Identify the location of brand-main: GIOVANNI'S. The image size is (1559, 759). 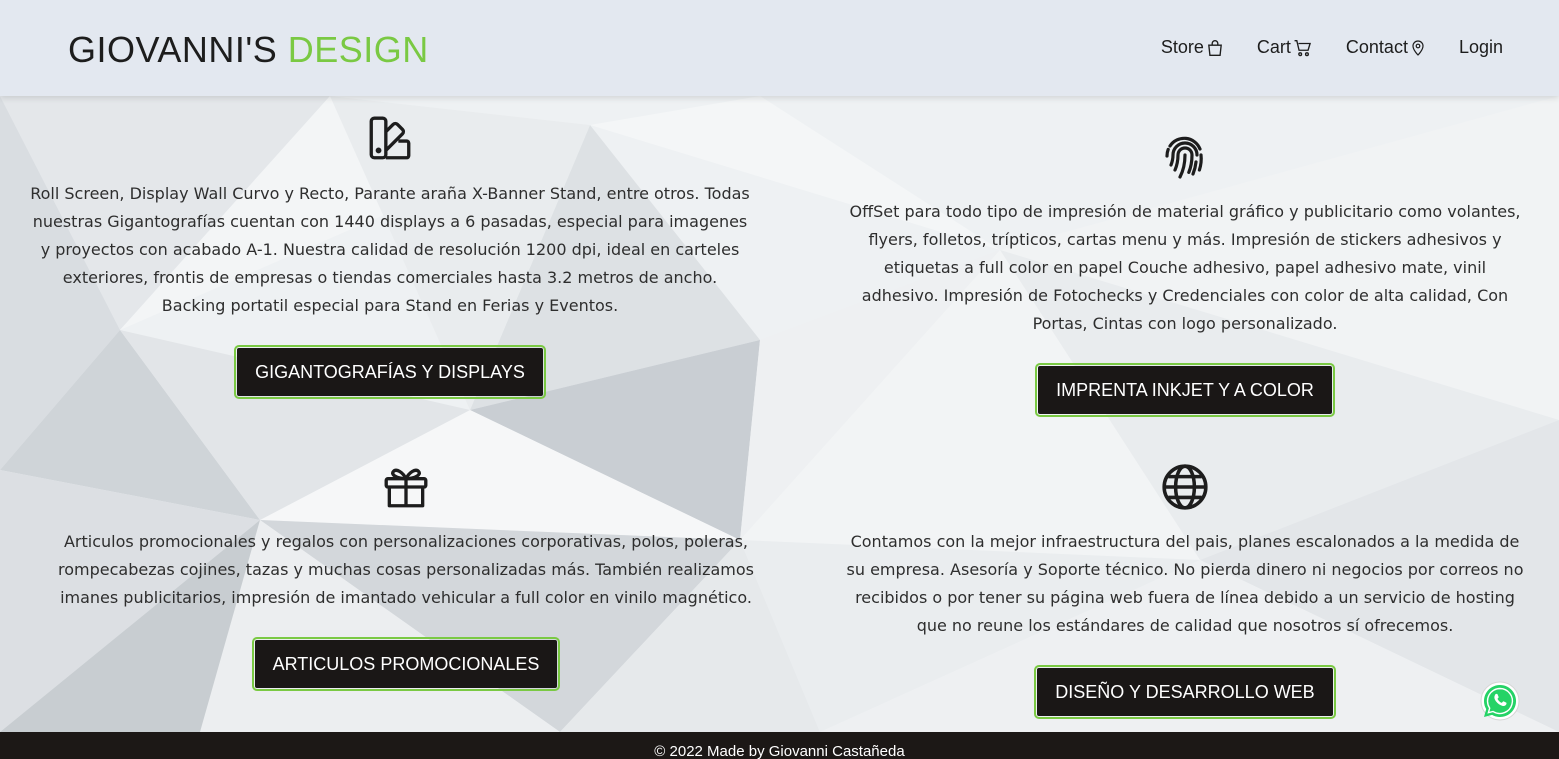
(173, 49).